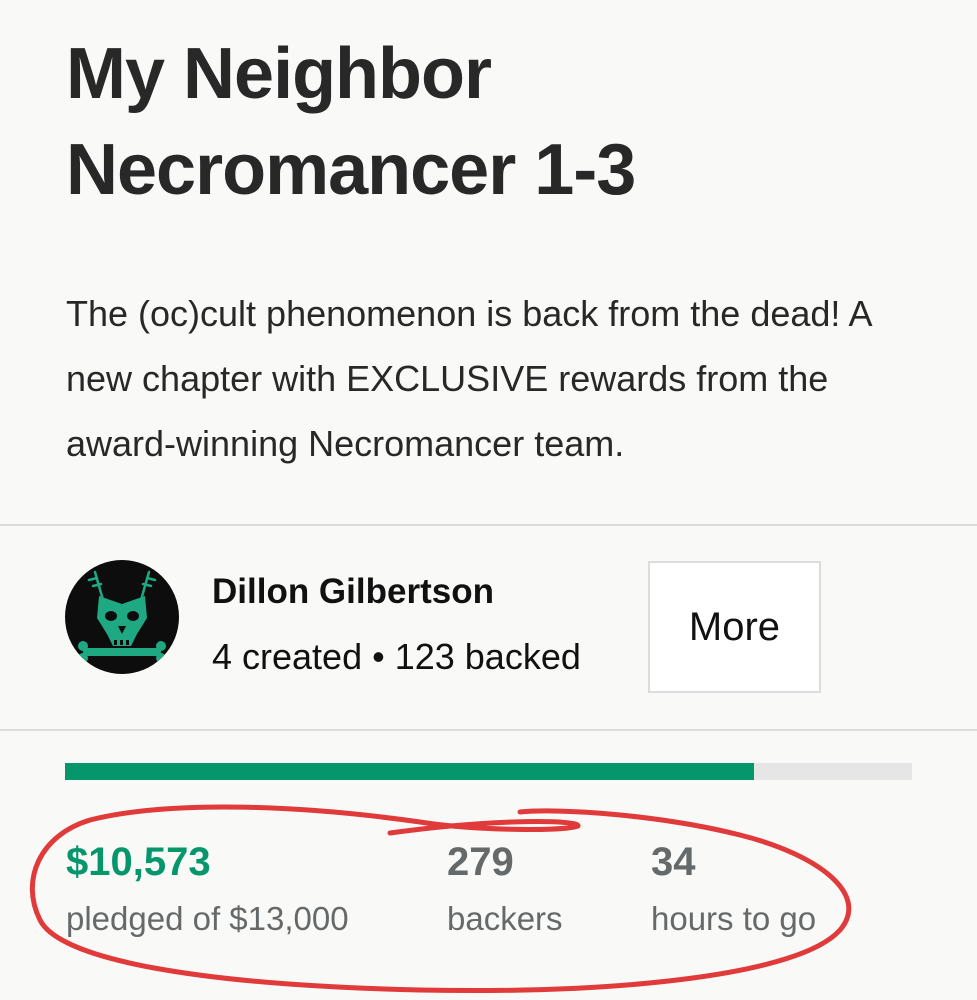  I want to click on backers-label: backers, so click(505, 918).